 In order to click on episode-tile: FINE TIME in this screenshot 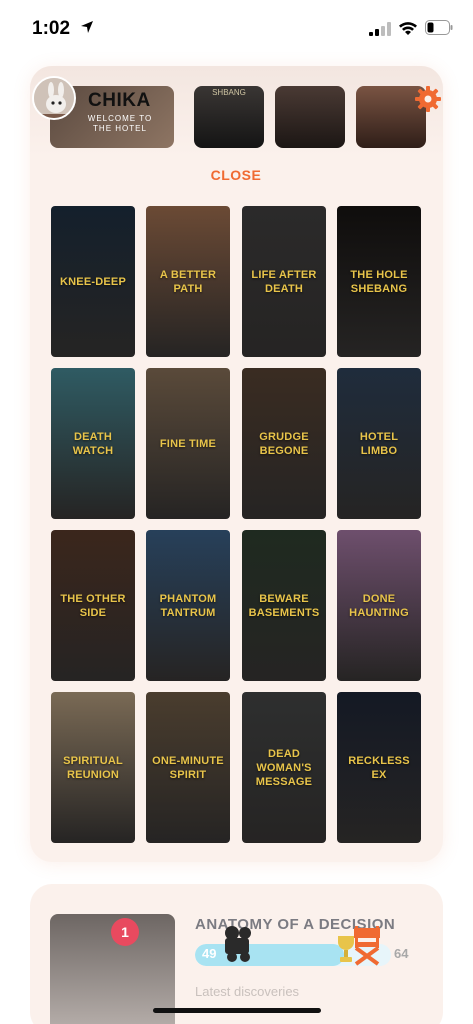, I will do `click(188, 443)`.